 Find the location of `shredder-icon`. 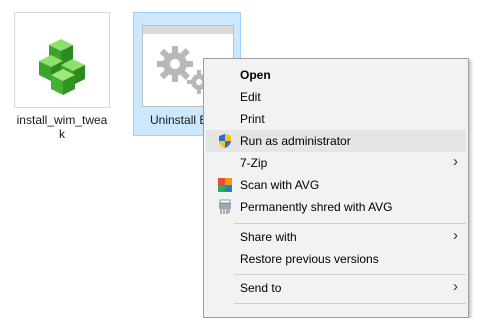

shredder-icon is located at coordinates (225, 207).